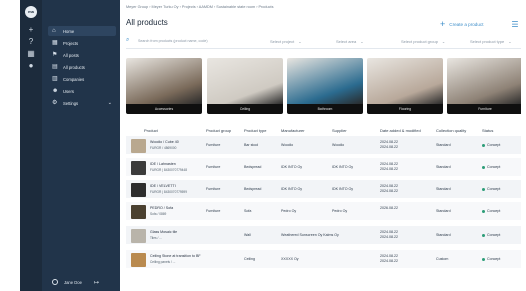 The width and height of the screenshot is (526, 291). Describe the element at coordinates (466, 24) in the screenshot. I see `create-product-label: Create a product` at that location.